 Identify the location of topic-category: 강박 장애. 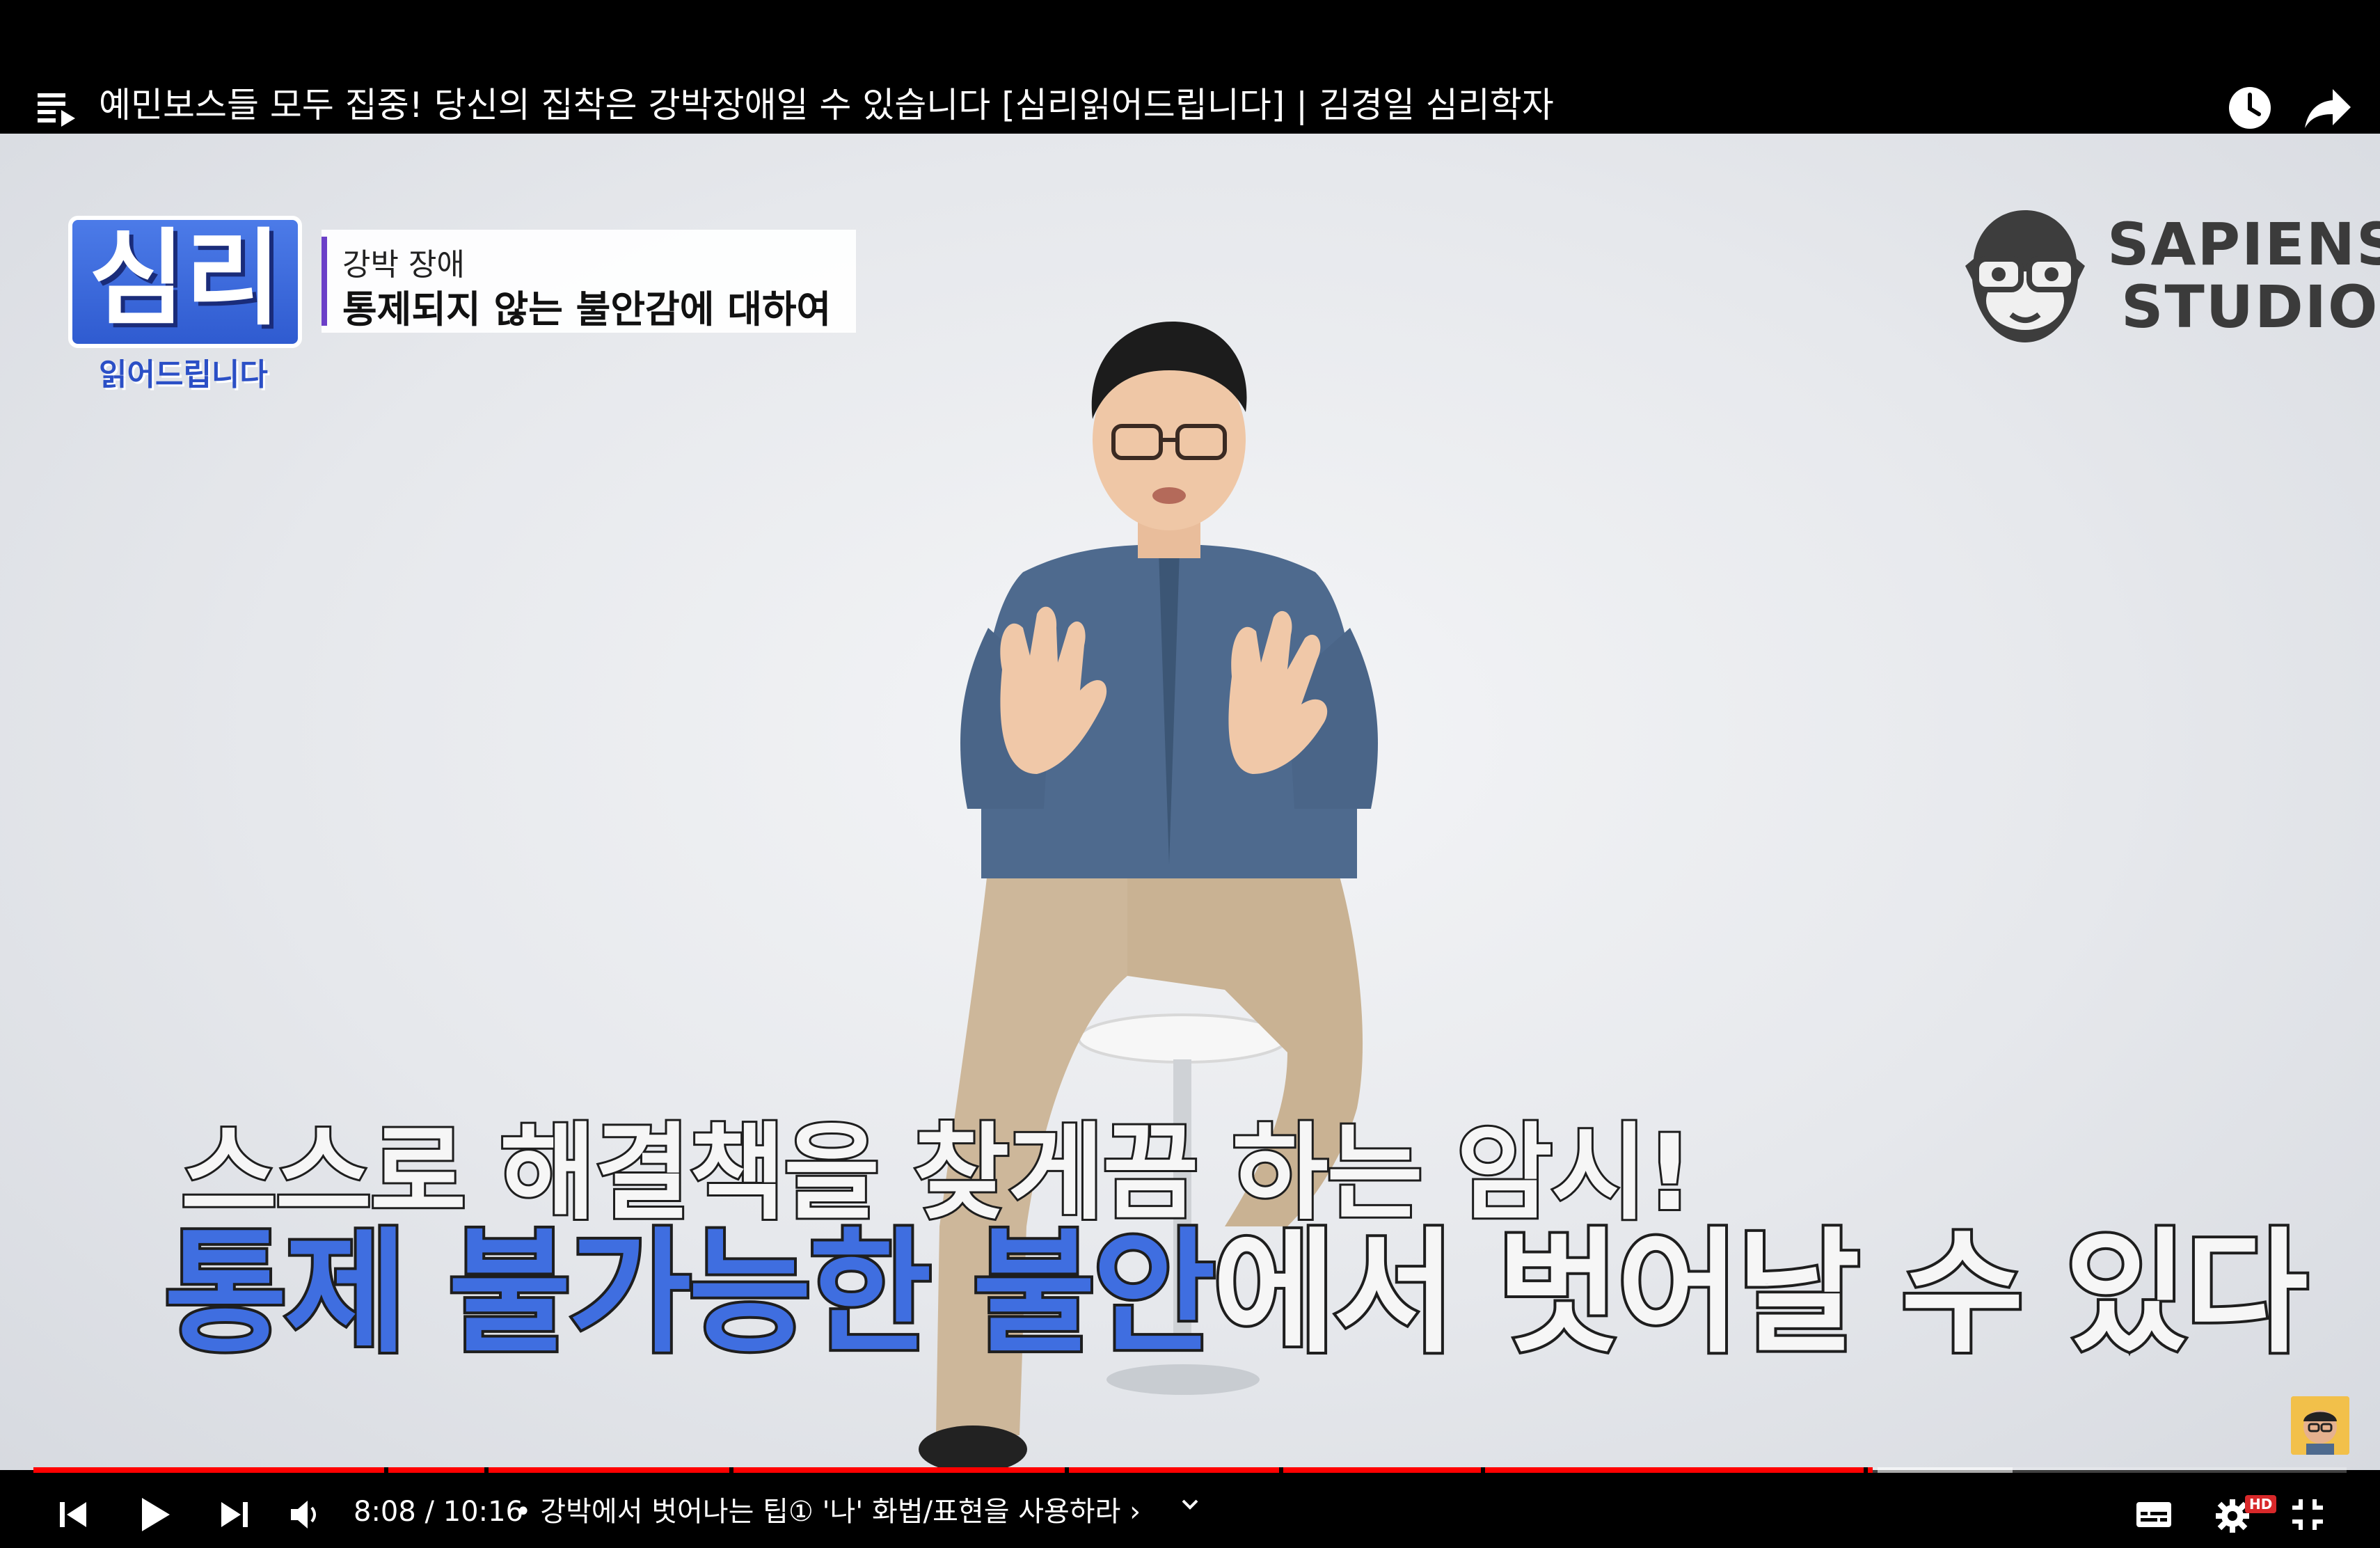
(404, 265).